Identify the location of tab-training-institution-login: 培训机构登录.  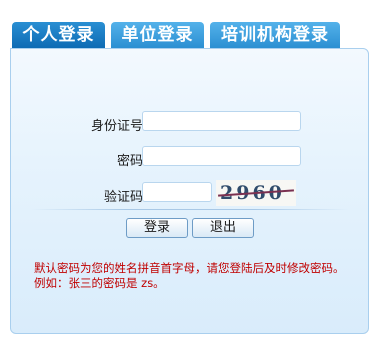
(275, 35).